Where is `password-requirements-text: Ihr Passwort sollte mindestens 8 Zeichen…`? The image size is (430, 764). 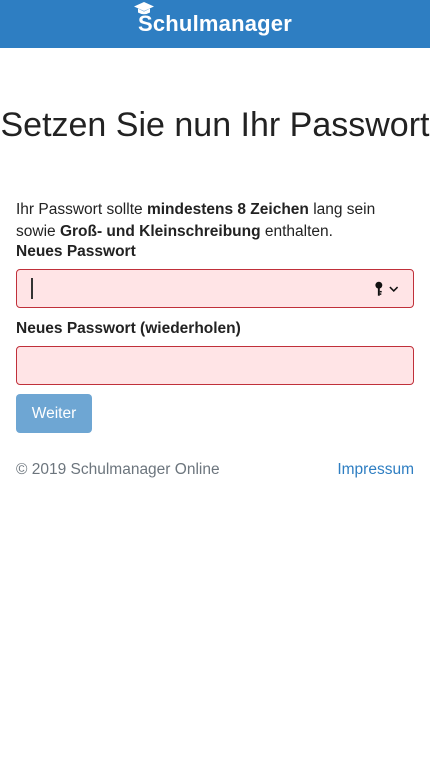
password-requirements-text: Ihr Passwort sollte mindestens 8 Zeichen… is located at coordinates (215, 221).